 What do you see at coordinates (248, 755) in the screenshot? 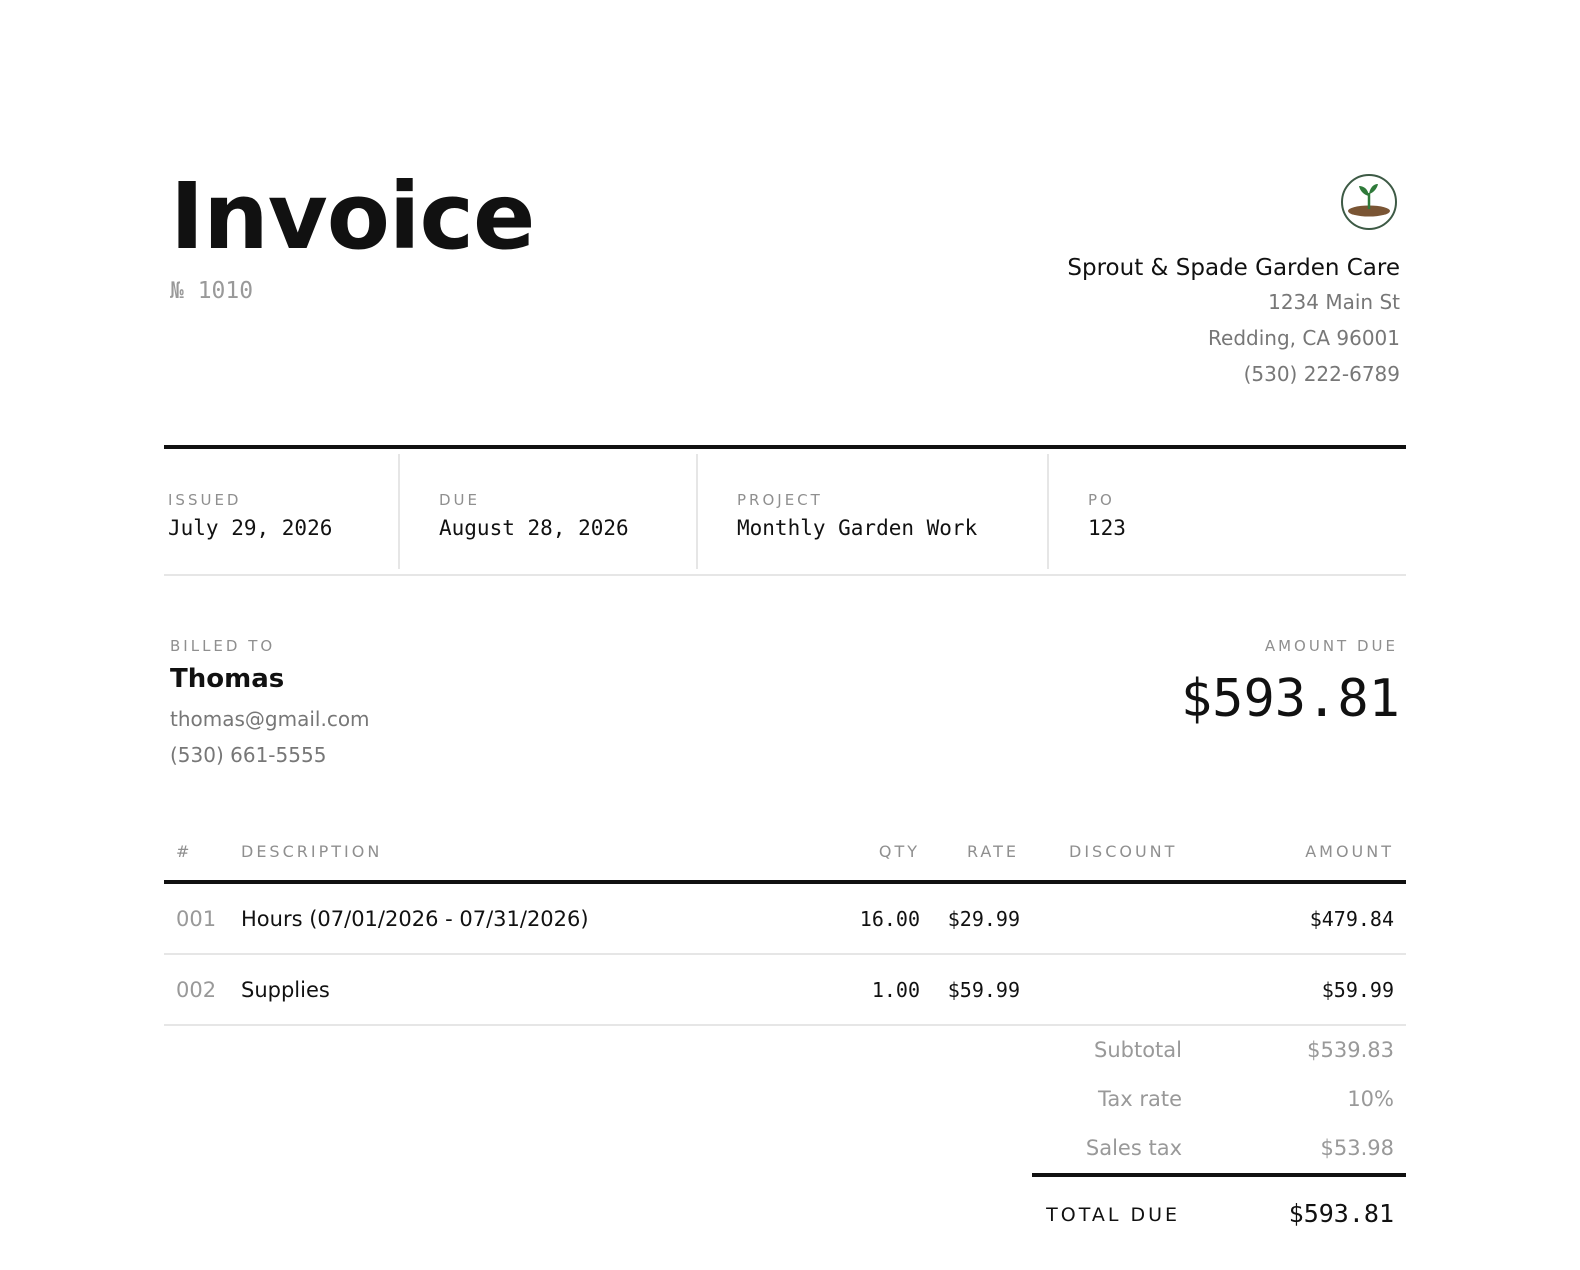
I see `billed-to-phone: (530) 661-5555` at bounding box center [248, 755].